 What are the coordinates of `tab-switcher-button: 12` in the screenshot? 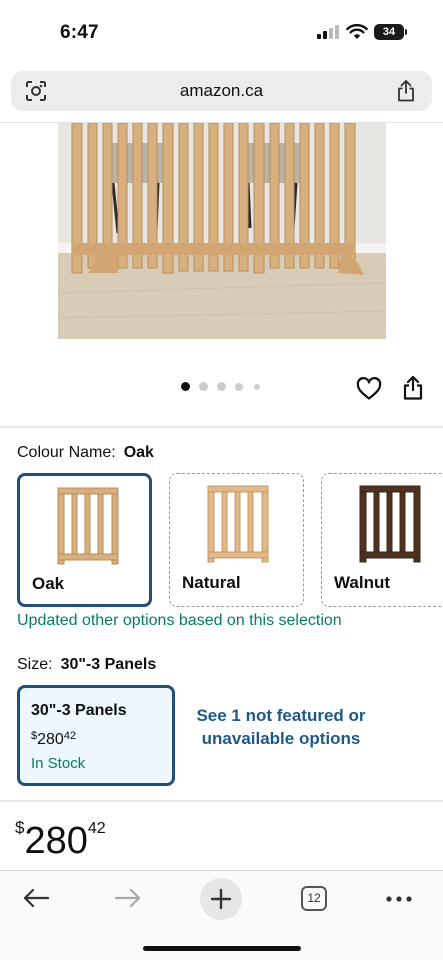 It's located at (314, 898).